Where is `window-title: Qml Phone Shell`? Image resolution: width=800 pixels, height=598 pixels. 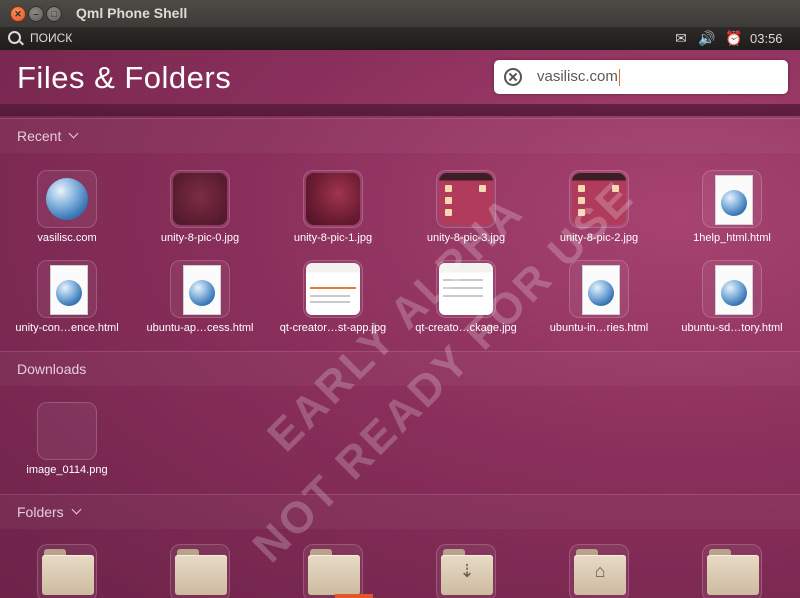 window-title: Qml Phone Shell is located at coordinates (132, 13).